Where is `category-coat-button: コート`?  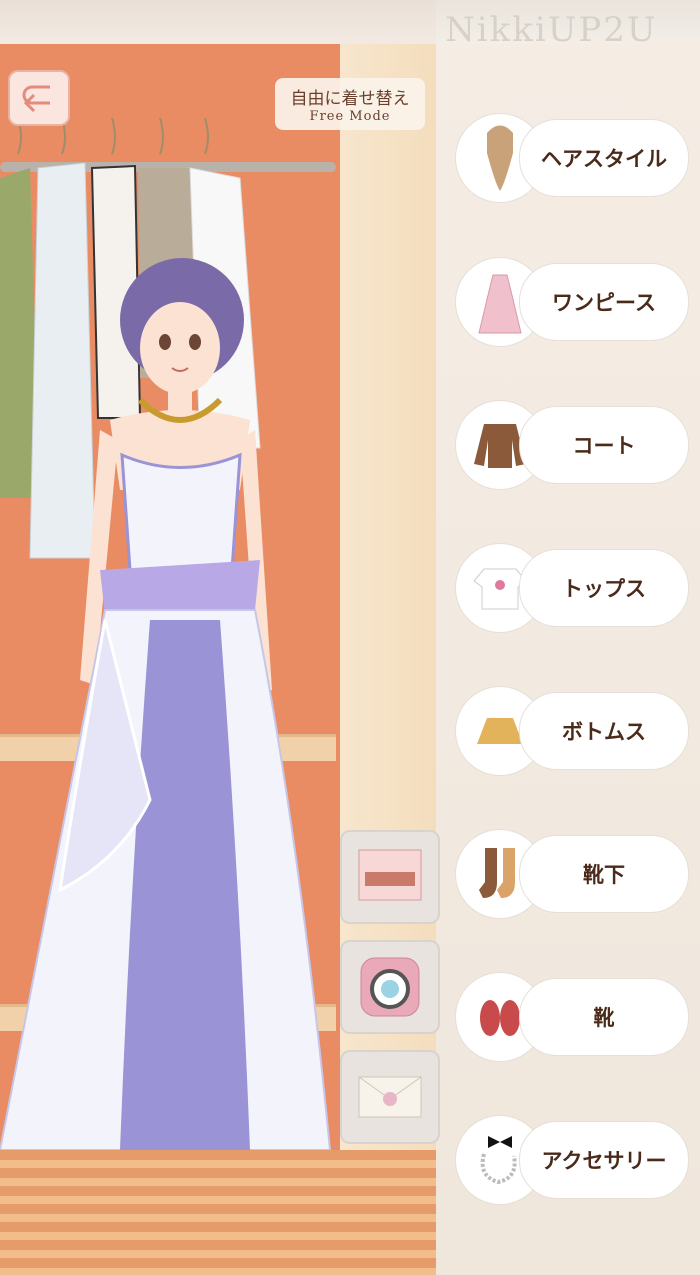
category-coat-button: コート is located at coordinates (572, 445).